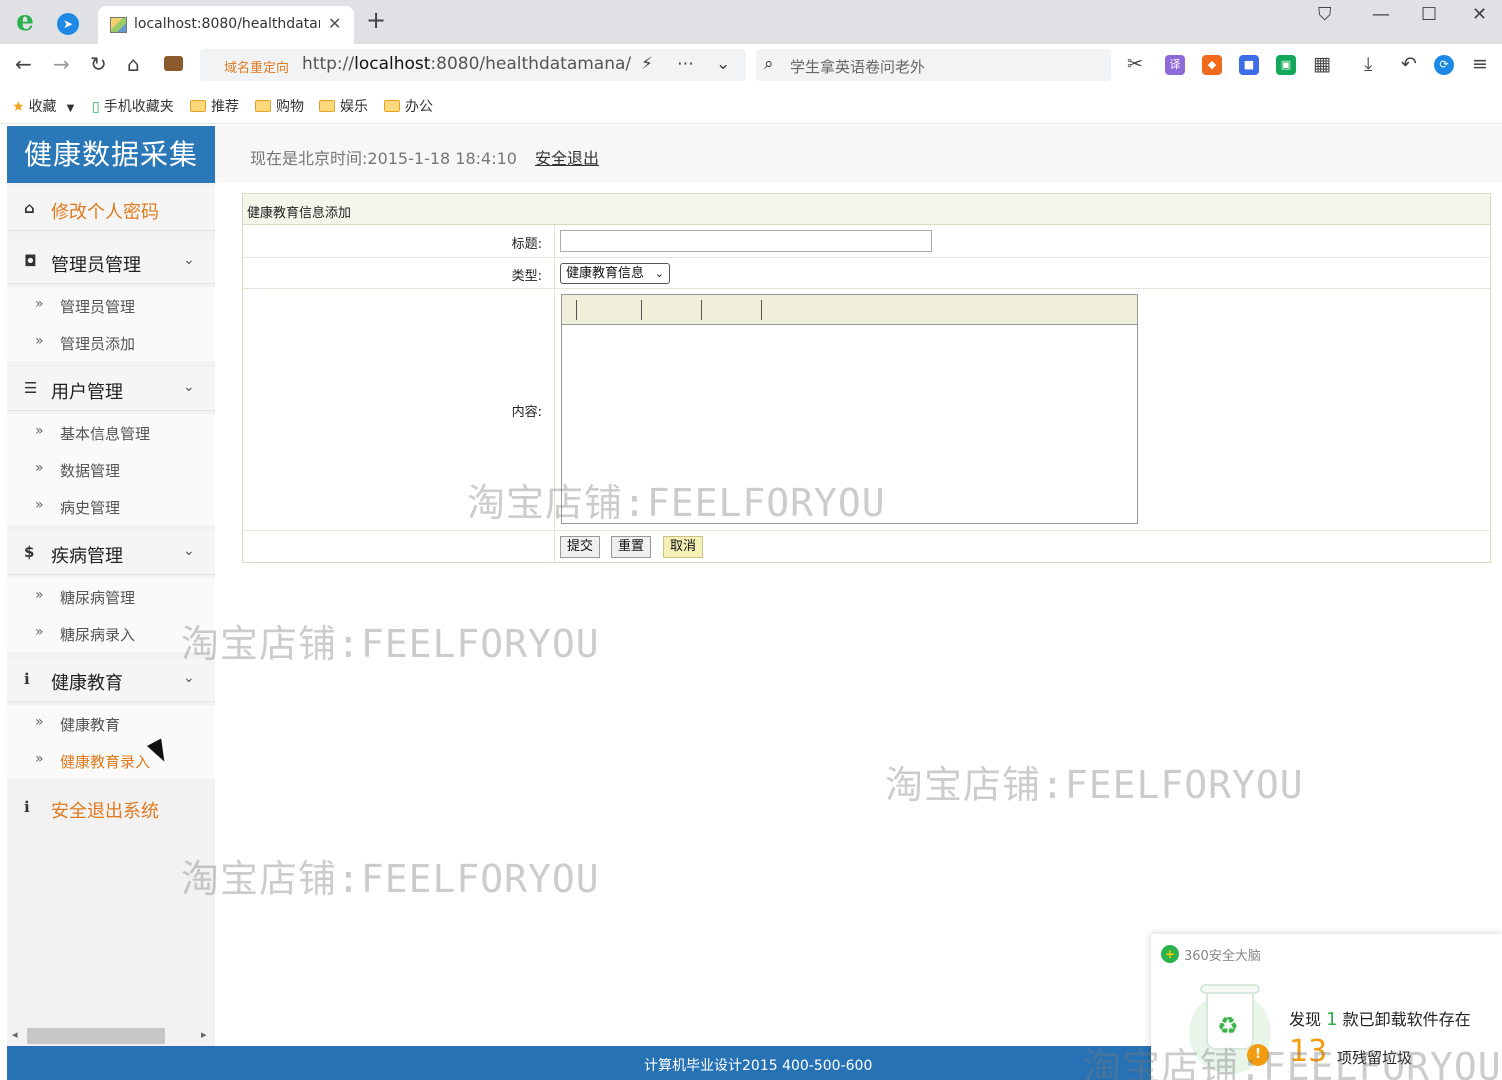 Image resolution: width=1502 pixels, height=1080 pixels. Describe the element at coordinates (1381, 14) in the screenshot. I see `minimize-icon: —` at that location.